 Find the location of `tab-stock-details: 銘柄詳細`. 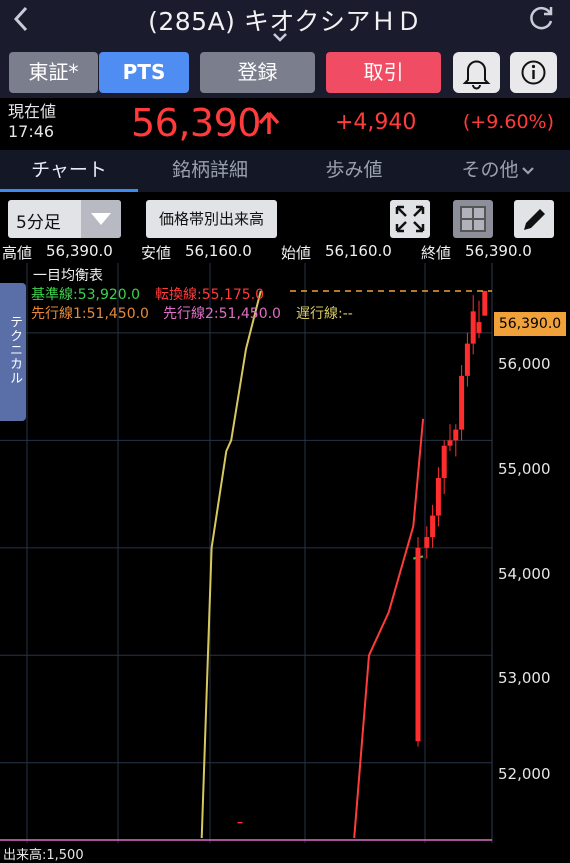

tab-stock-details: 銘柄詳細 is located at coordinates (210, 171).